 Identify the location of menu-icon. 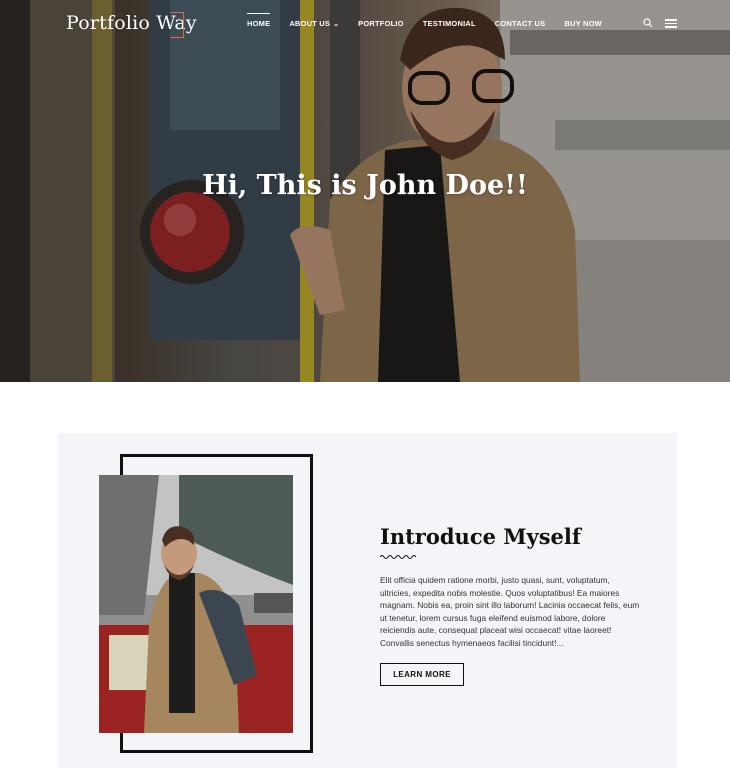
(671, 23).